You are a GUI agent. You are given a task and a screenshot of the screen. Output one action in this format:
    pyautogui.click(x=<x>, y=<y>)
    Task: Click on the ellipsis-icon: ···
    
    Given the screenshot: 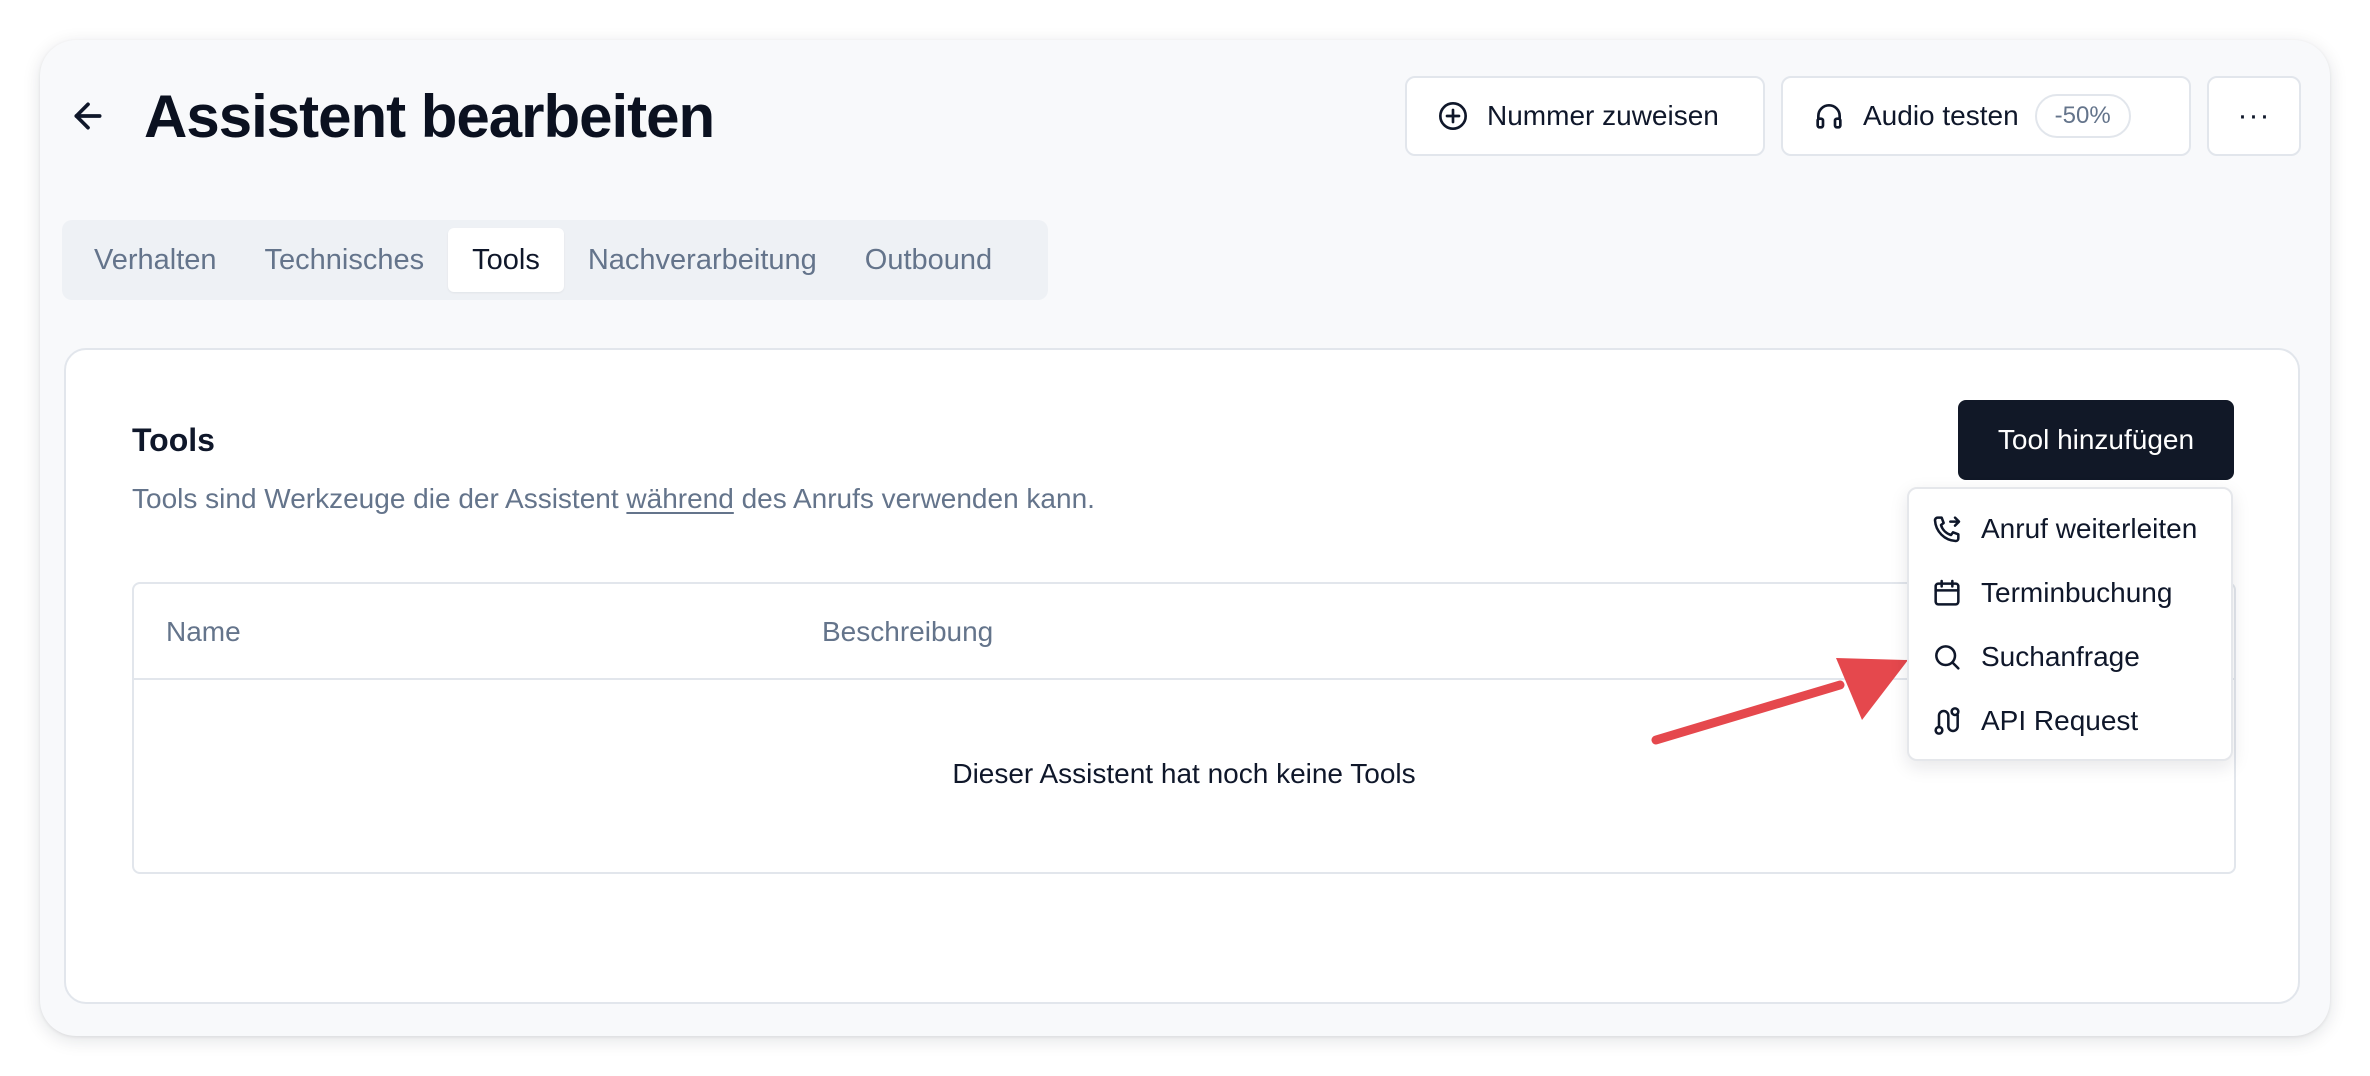 What is the action you would take?
    pyautogui.click(x=2254, y=115)
    